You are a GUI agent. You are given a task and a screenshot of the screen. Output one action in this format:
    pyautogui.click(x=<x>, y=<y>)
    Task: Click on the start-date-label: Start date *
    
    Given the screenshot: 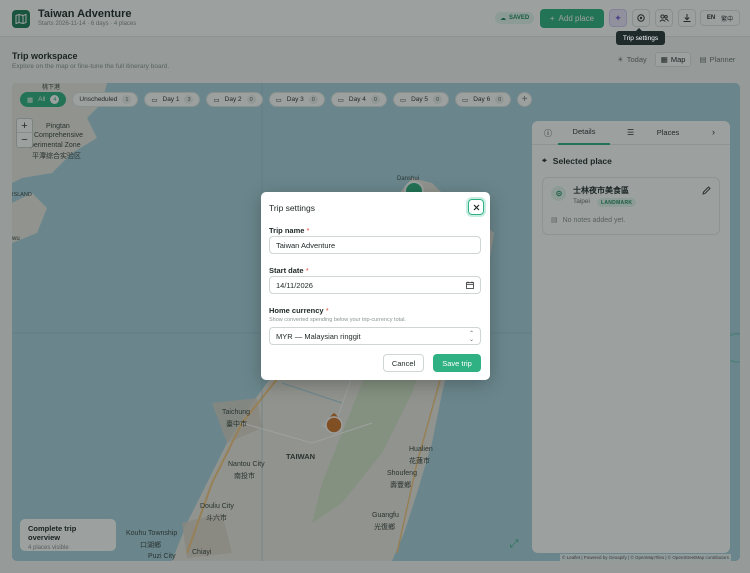 What is the action you would take?
    pyautogui.click(x=289, y=270)
    